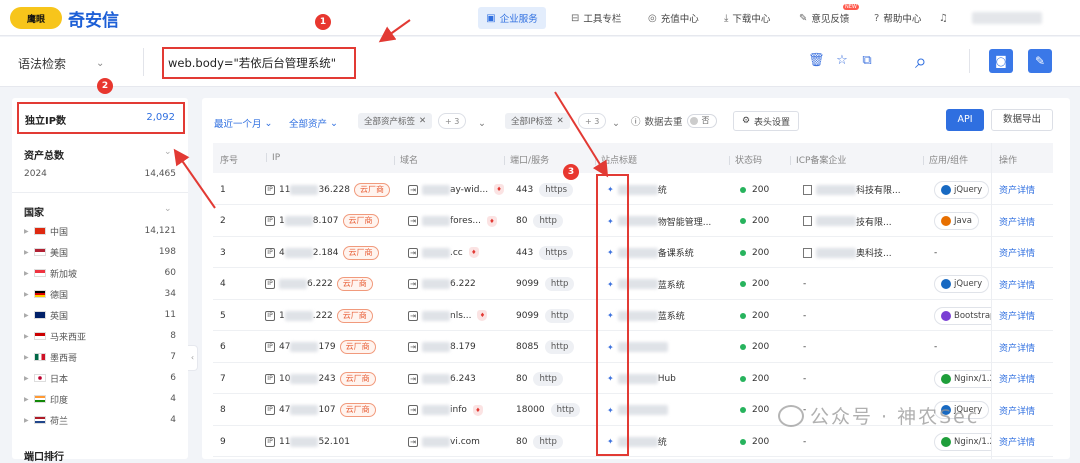  Describe the element at coordinates (791, 415) in the screenshot. I see `wechat-icon` at that location.